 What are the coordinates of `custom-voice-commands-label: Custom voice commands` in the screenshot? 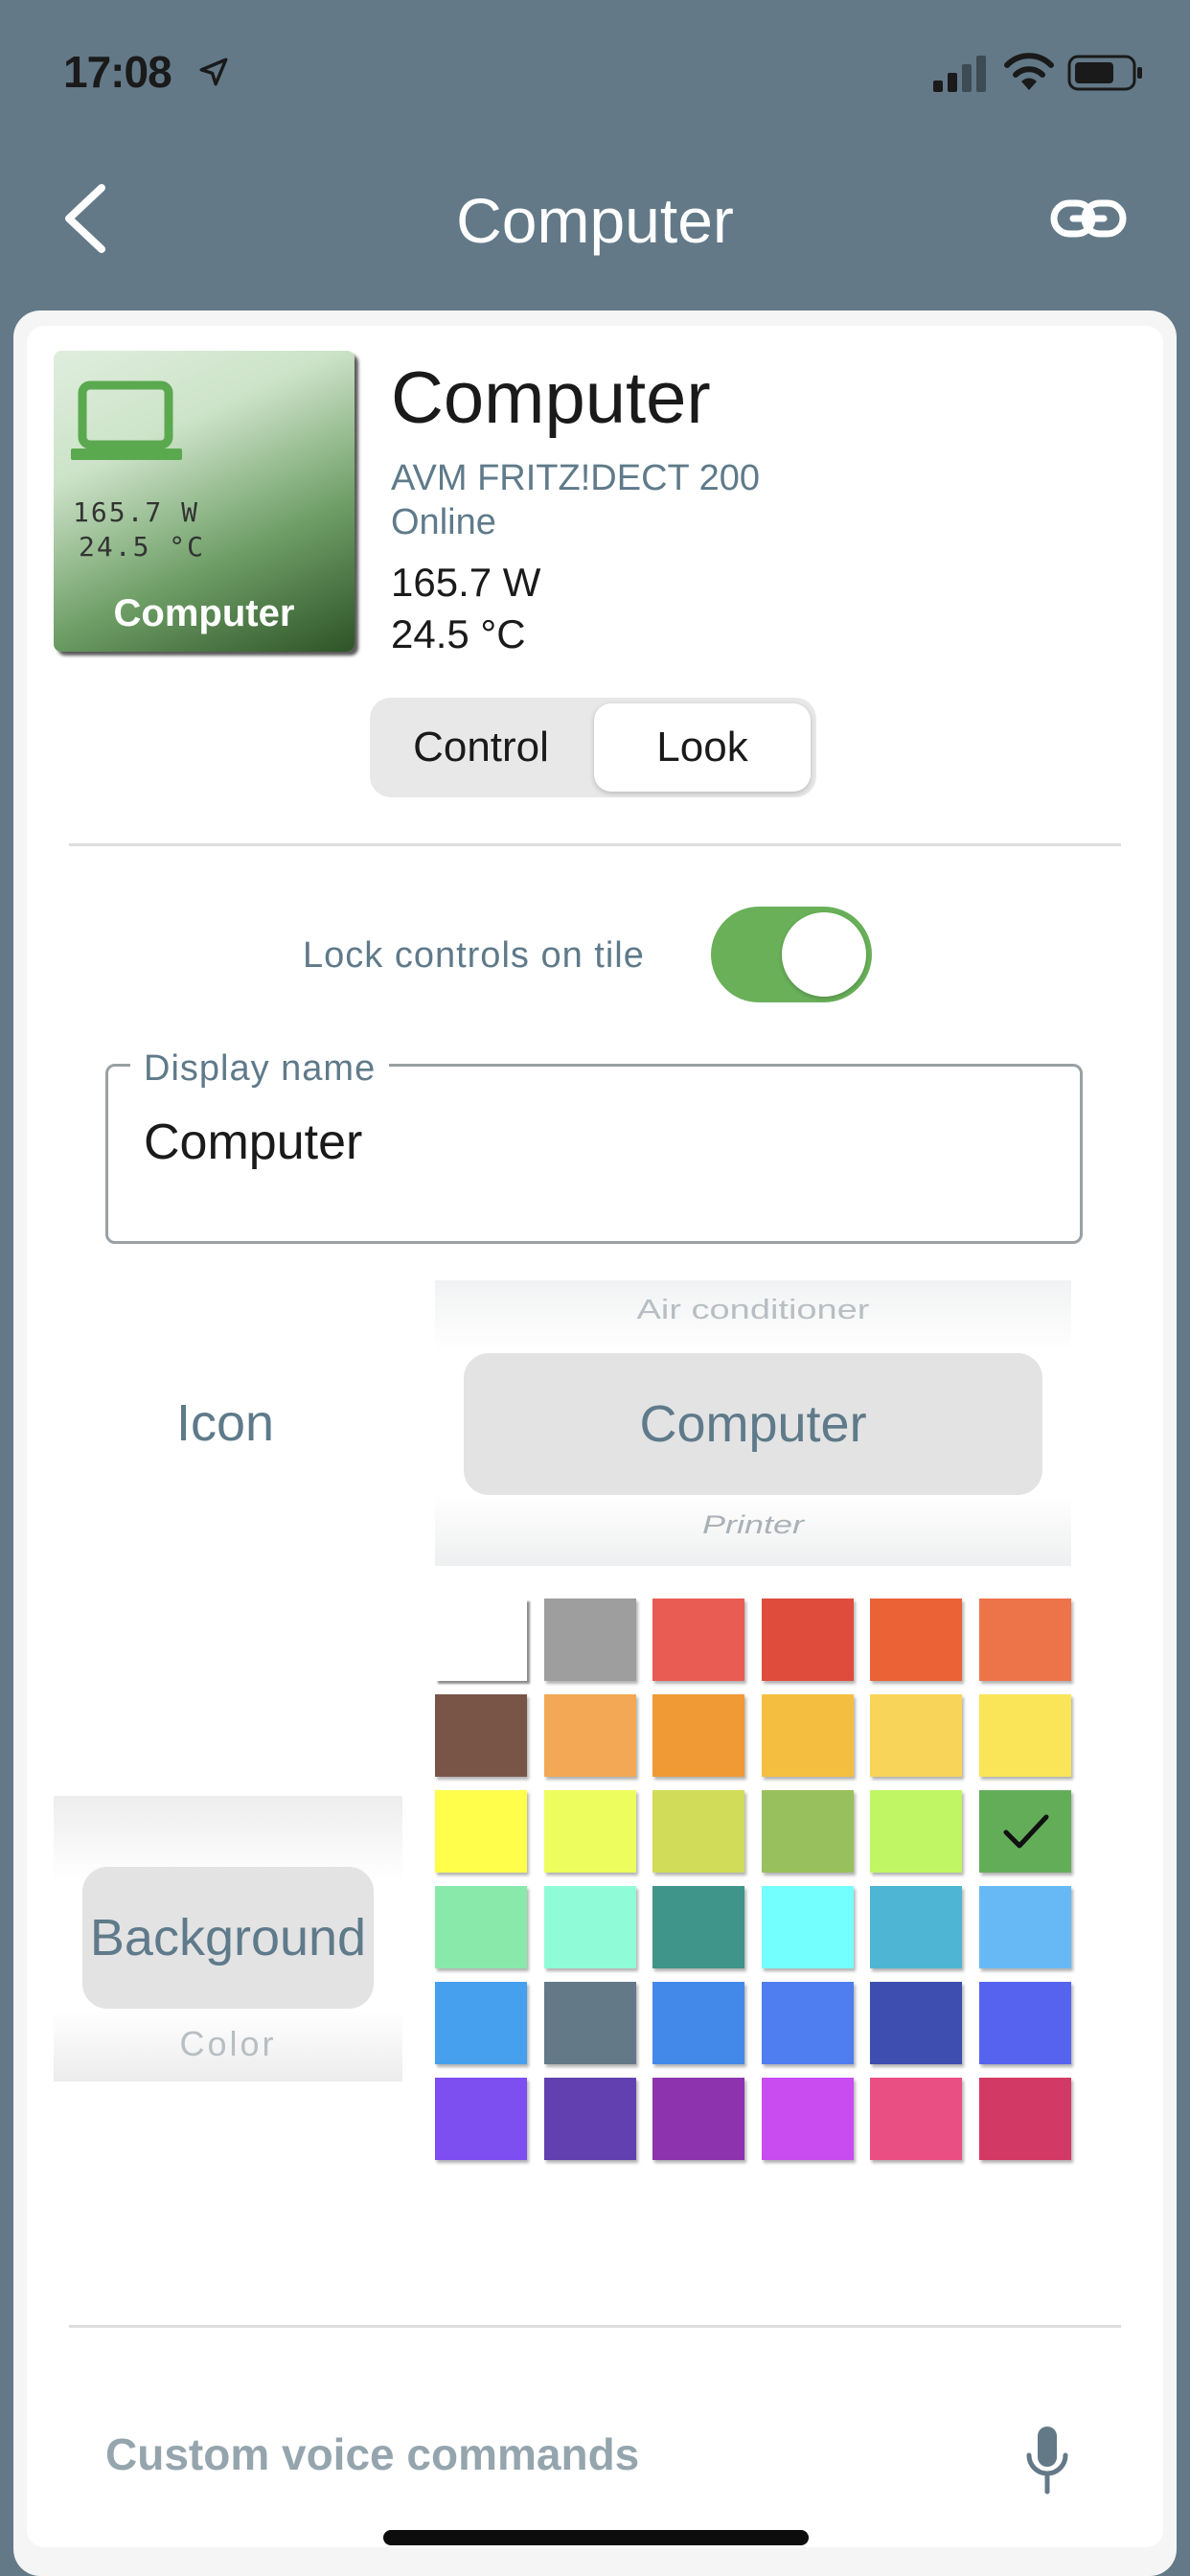 It's located at (372, 2454).